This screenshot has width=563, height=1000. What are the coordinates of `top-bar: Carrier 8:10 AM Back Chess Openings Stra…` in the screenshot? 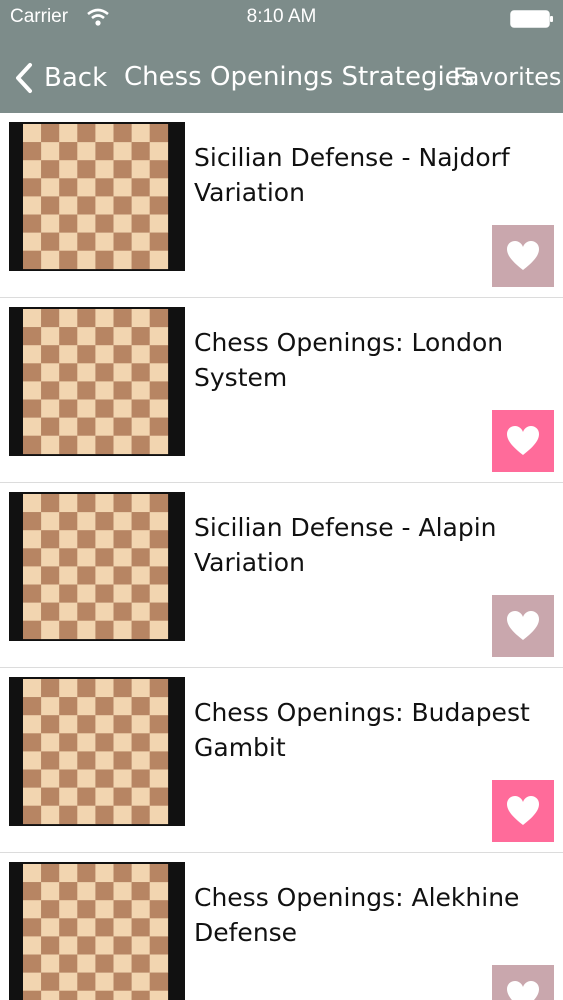 It's located at (281, 56).